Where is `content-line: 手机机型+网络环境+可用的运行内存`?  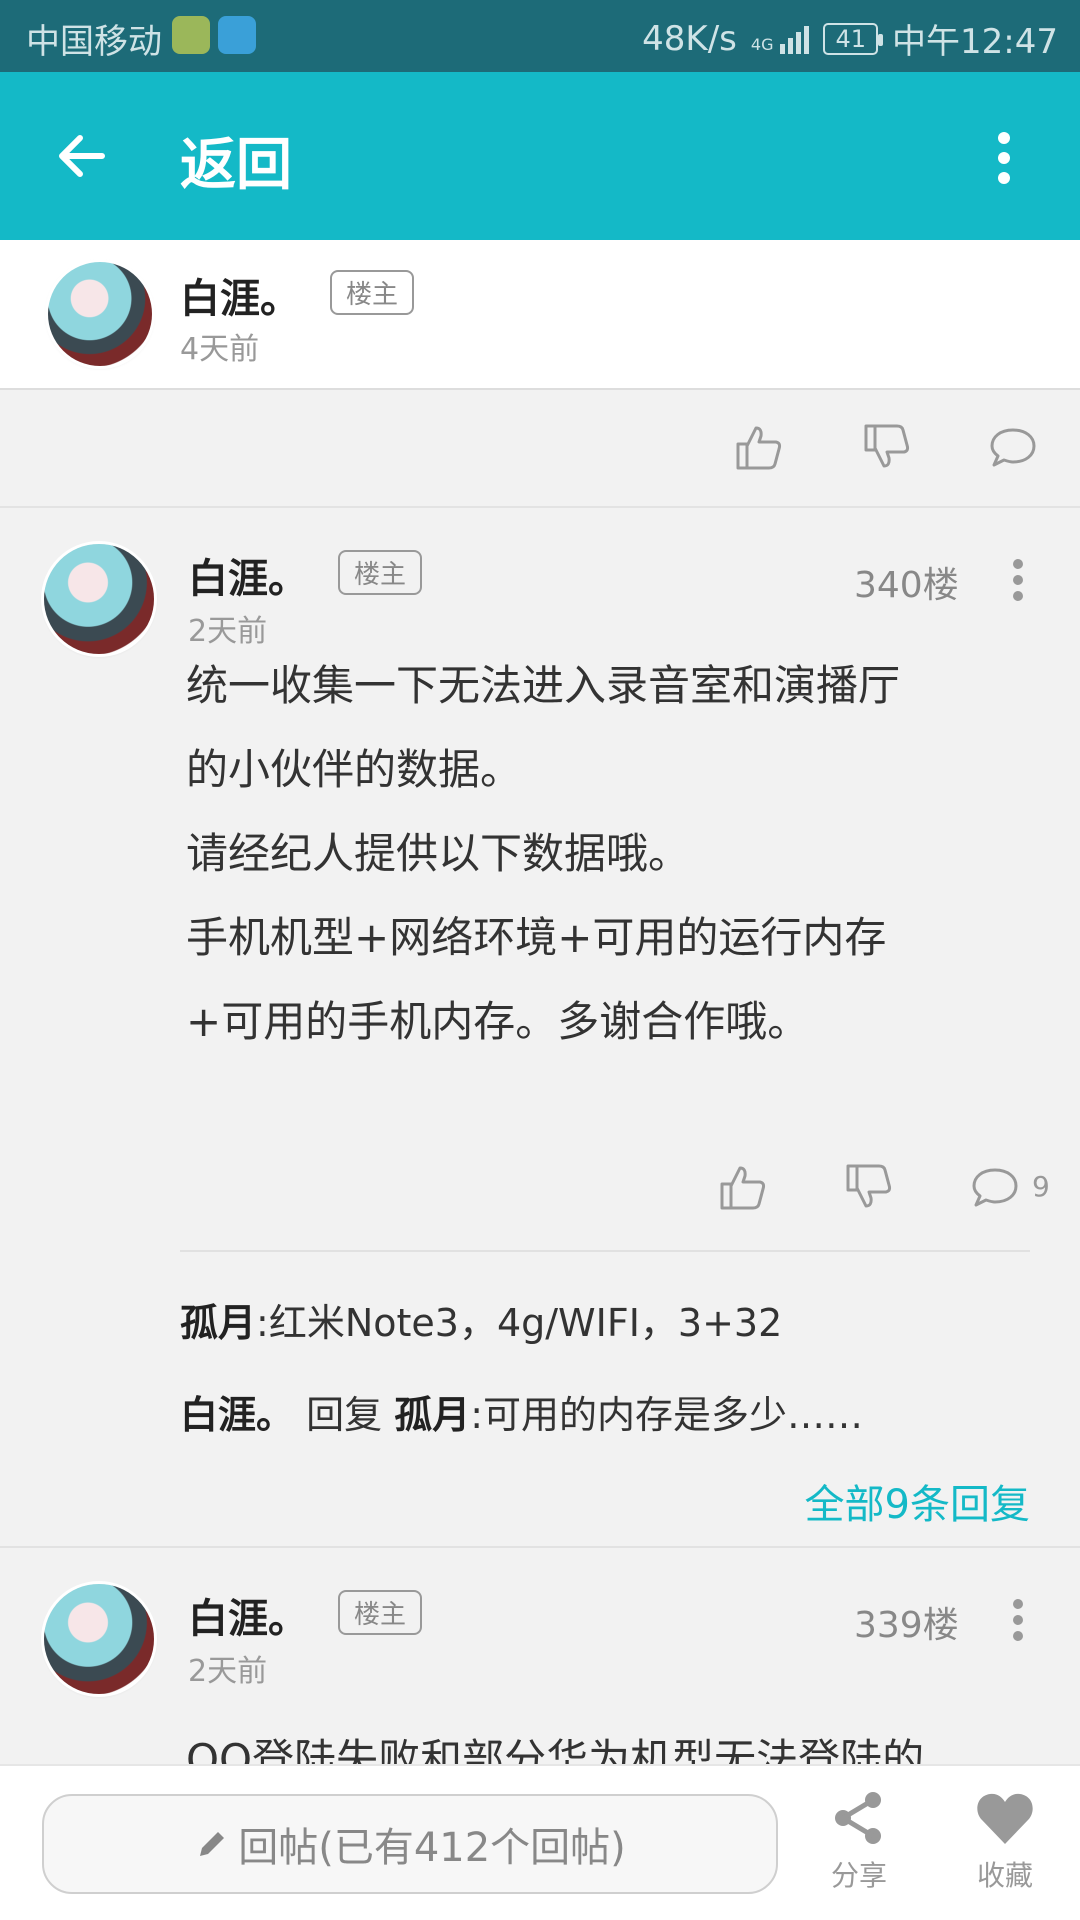
content-line: 手机机型+网络环境+可用的运行内存 is located at coordinates (536, 937).